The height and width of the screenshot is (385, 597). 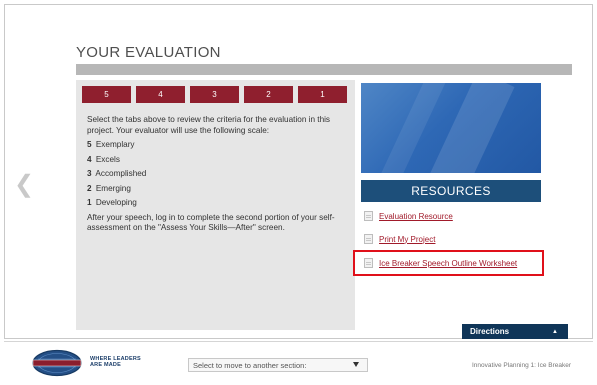 What do you see at coordinates (218, 160) in the screenshot?
I see `scale-item: 4 Excels` at bounding box center [218, 160].